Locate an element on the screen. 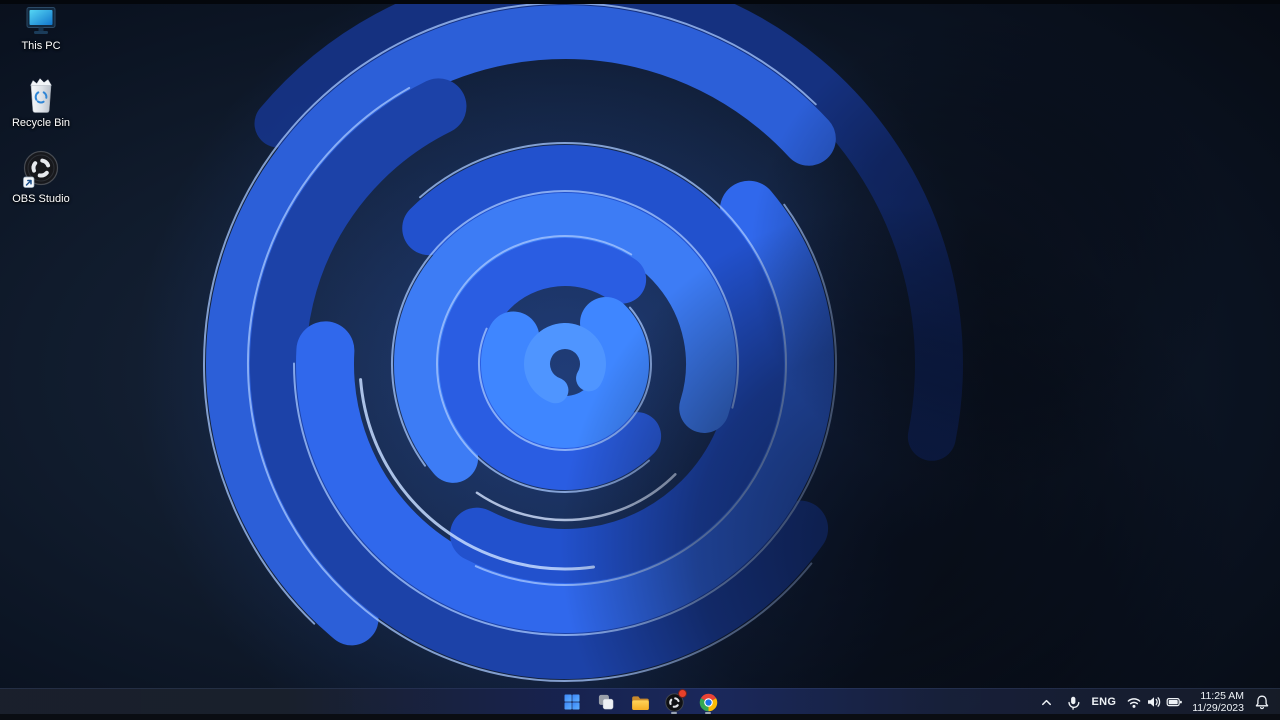 This screenshot has width=1280, height=720. chrome-taskbar-button is located at coordinates (708, 702).